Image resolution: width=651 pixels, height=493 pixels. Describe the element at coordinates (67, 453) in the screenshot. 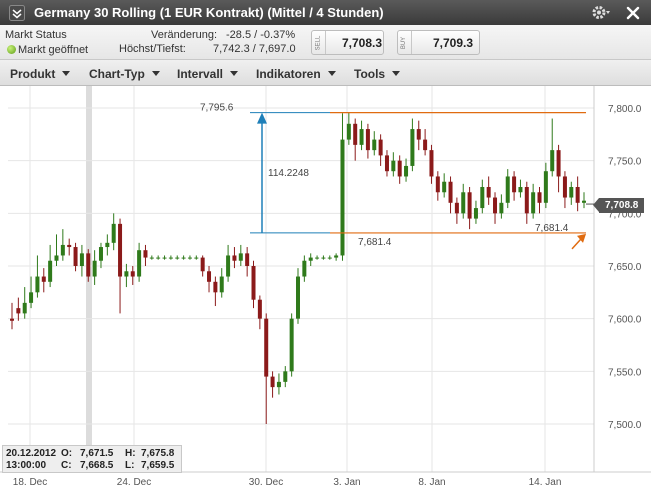

I see `info-open-label: O:` at that location.